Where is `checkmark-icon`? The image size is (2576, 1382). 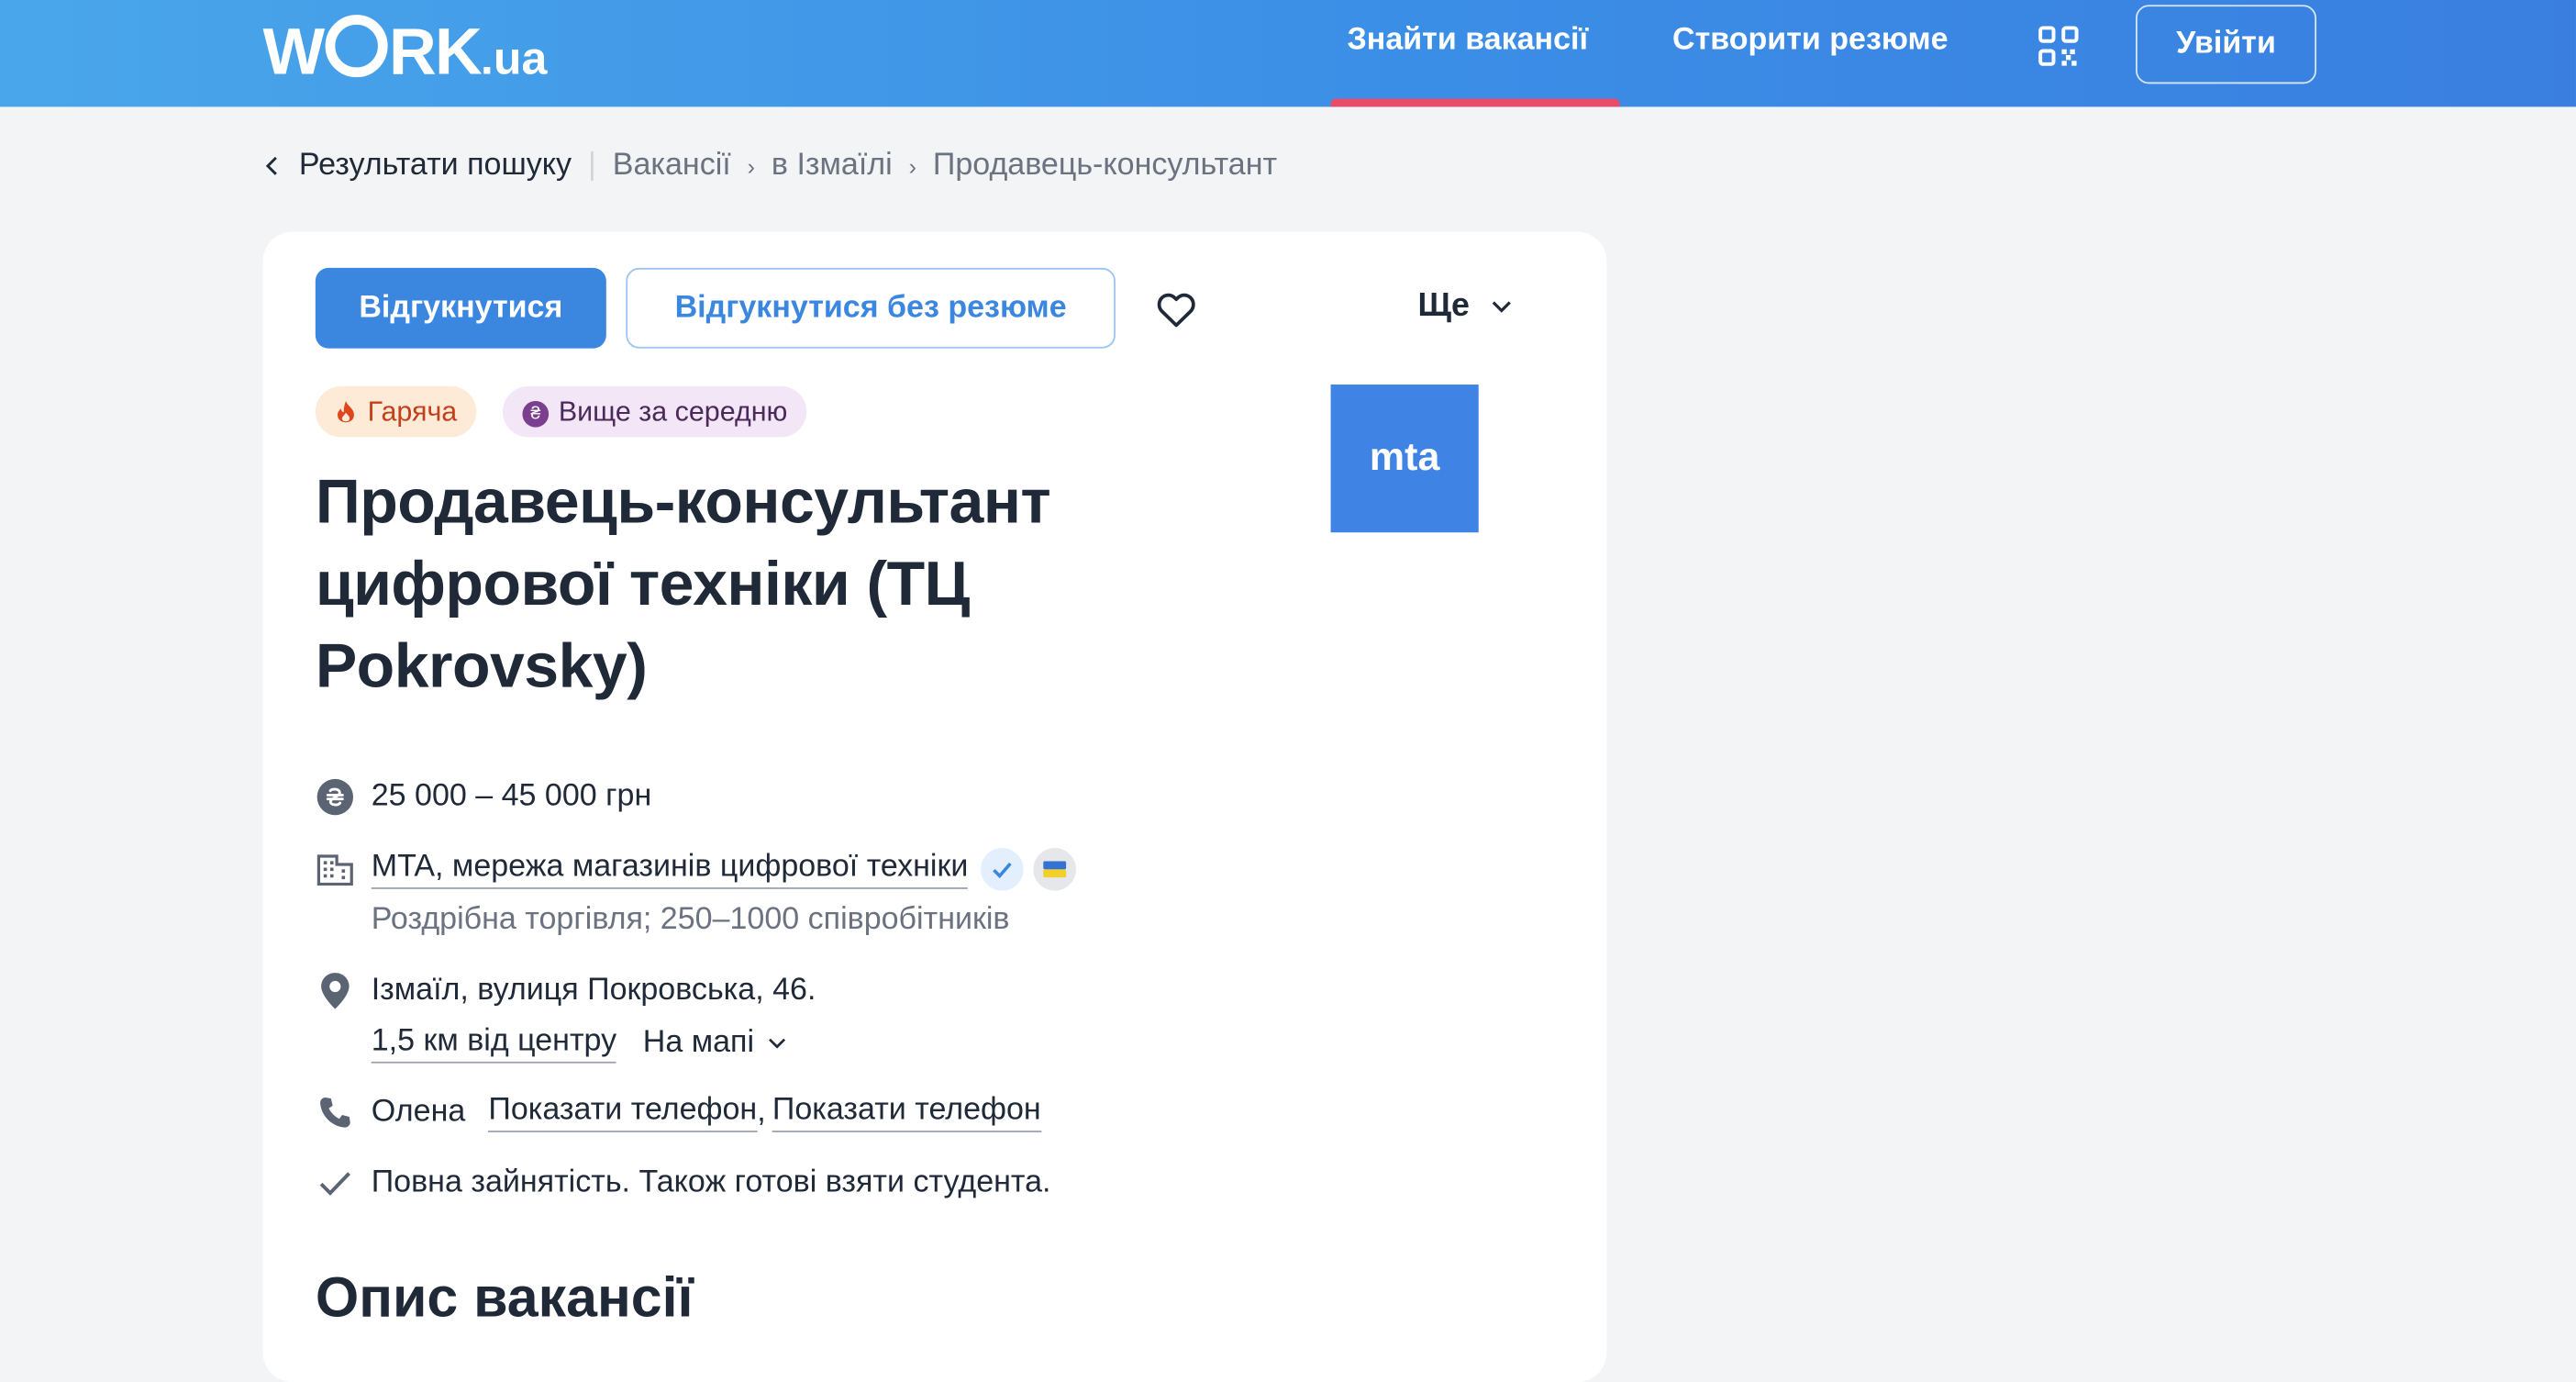 checkmark-icon is located at coordinates (335, 1183).